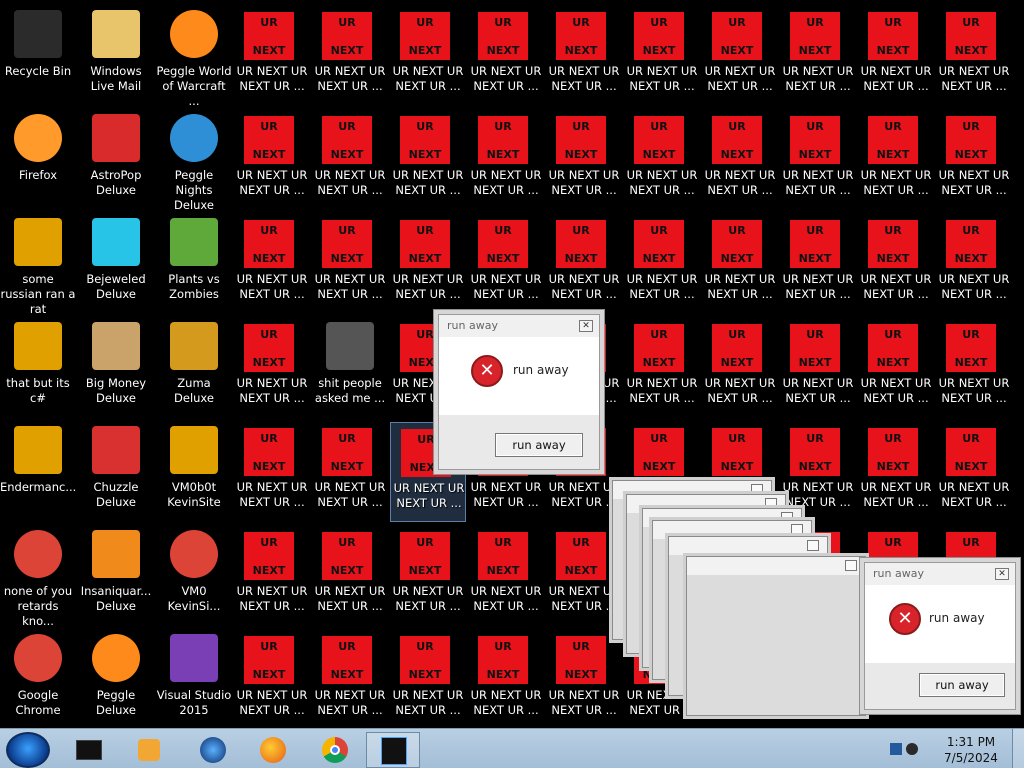 This screenshot has height=768, width=1024. I want to click on desktop-icon: Visual Studio 2015, so click(194, 679).